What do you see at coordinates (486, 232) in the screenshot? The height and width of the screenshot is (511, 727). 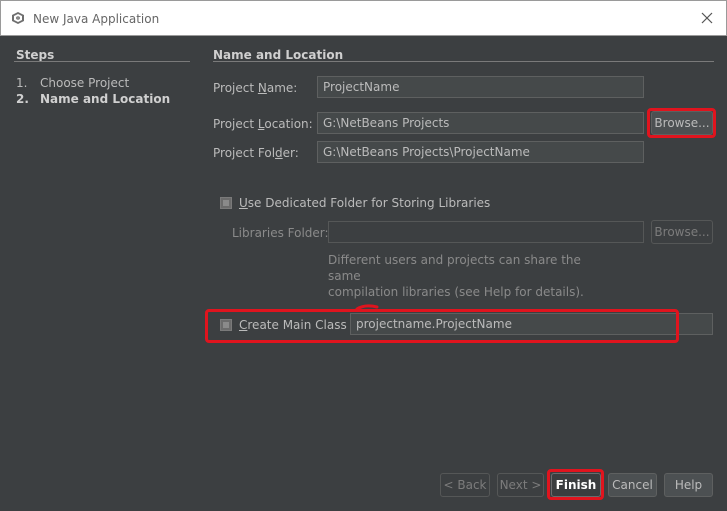 I see `libraries-folder-input` at bounding box center [486, 232].